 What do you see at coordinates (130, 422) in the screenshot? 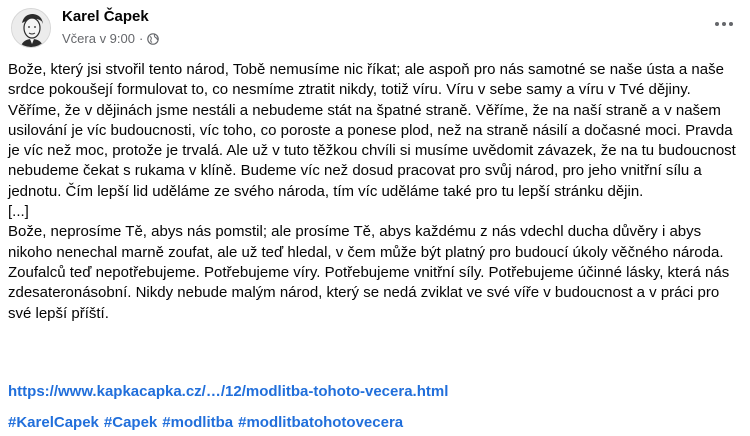
I see `hashtag-capek: #Capek` at bounding box center [130, 422].